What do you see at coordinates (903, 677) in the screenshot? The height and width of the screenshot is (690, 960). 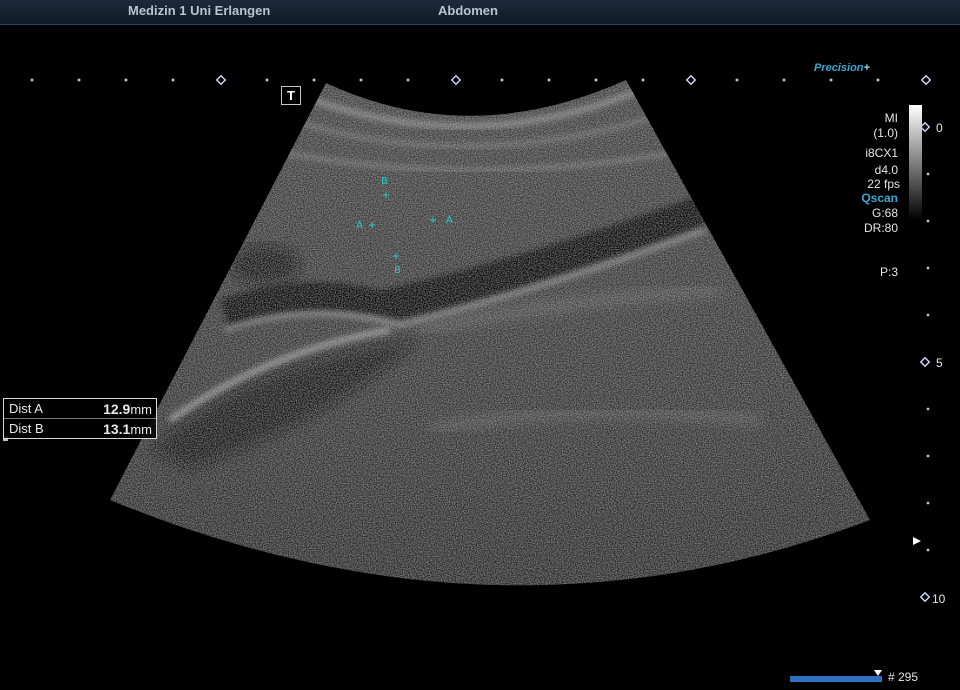 I see `frame-counter: # 295` at bounding box center [903, 677].